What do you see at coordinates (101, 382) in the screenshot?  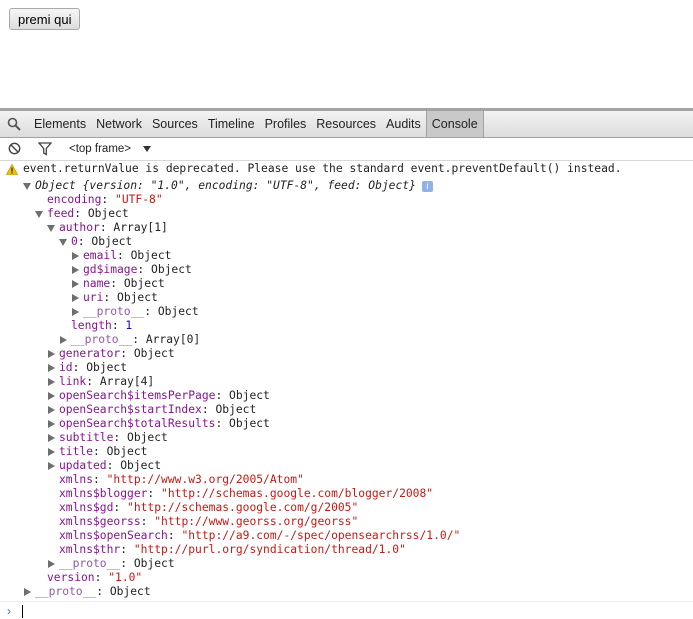 I see `tree-row: link: Array[4]` at bounding box center [101, 382].